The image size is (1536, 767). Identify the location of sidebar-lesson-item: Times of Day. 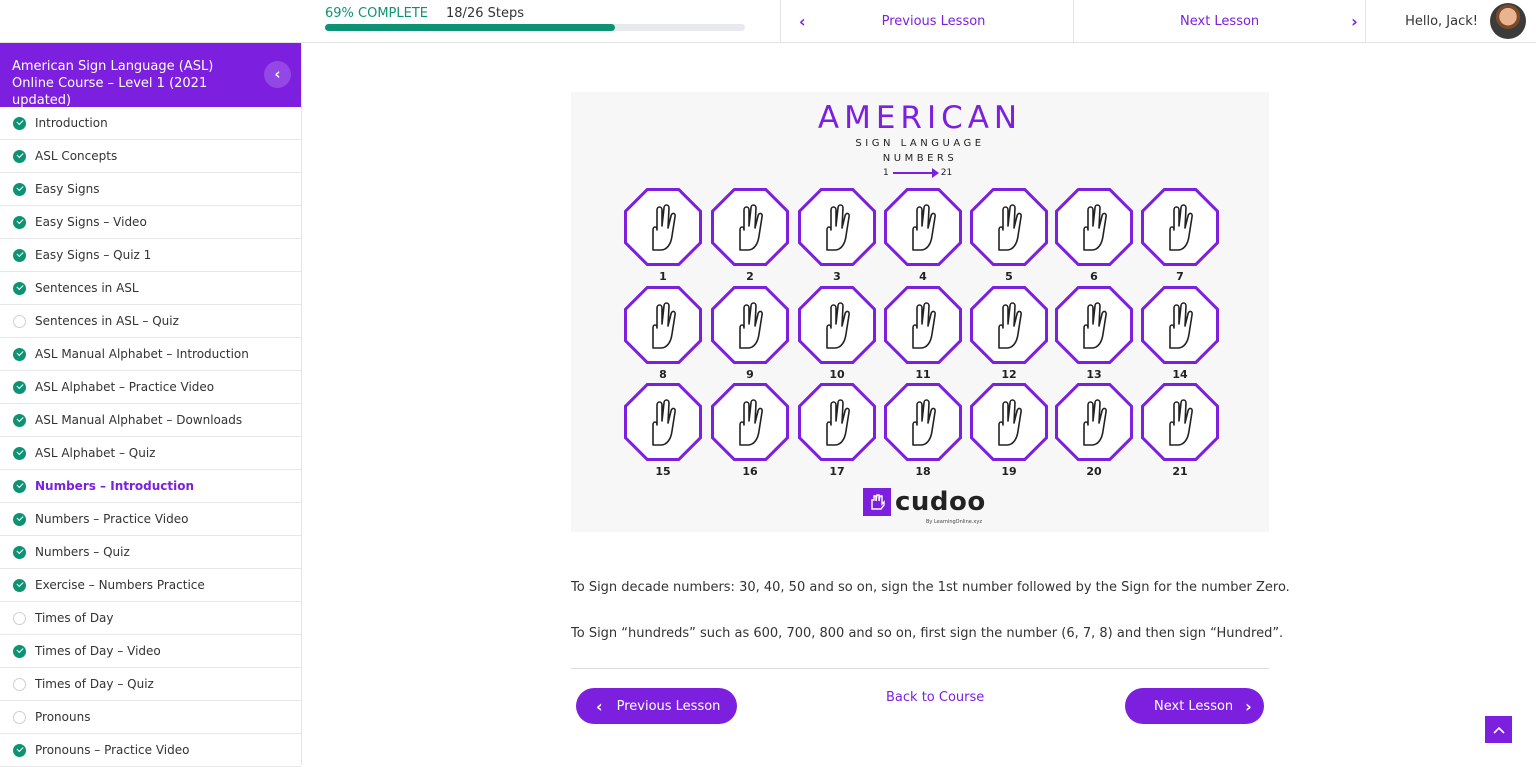
(150, 618).